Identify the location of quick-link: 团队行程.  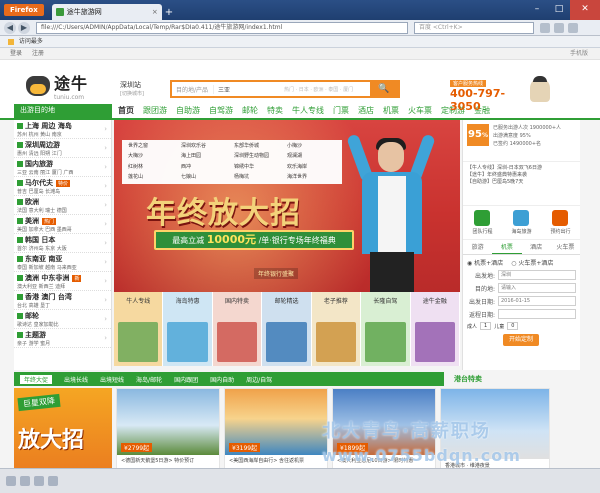
(482, 222).